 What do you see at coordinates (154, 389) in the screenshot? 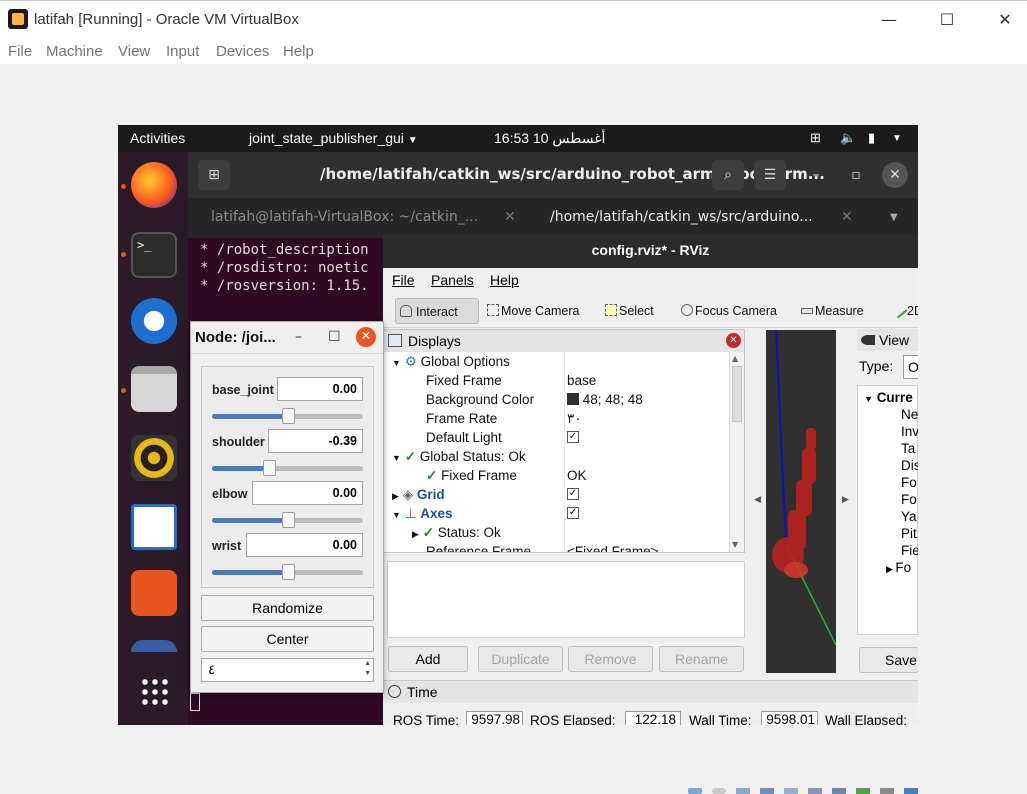
I see `files-icon` at bounding box center [154, 389].